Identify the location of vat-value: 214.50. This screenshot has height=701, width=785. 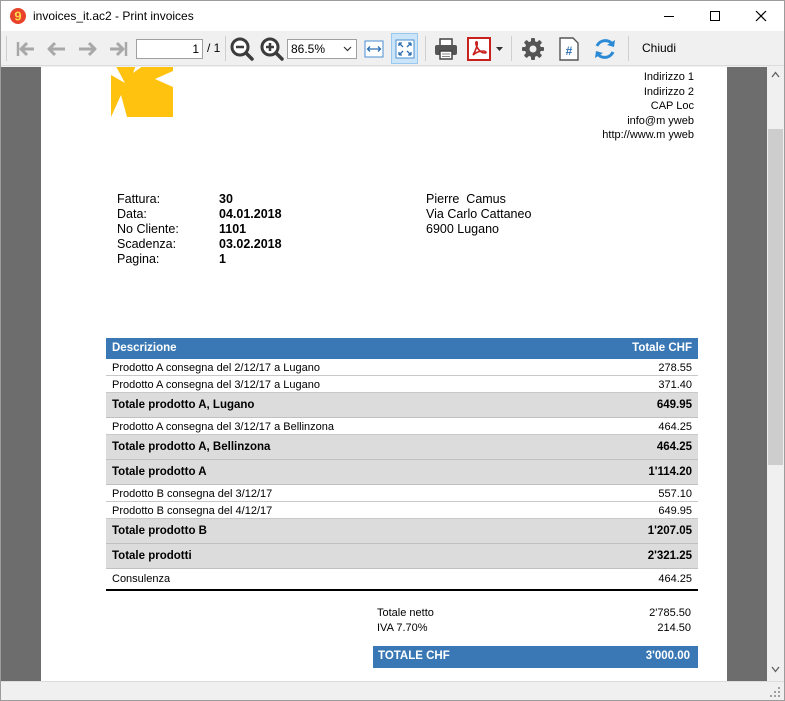
(674, 628).